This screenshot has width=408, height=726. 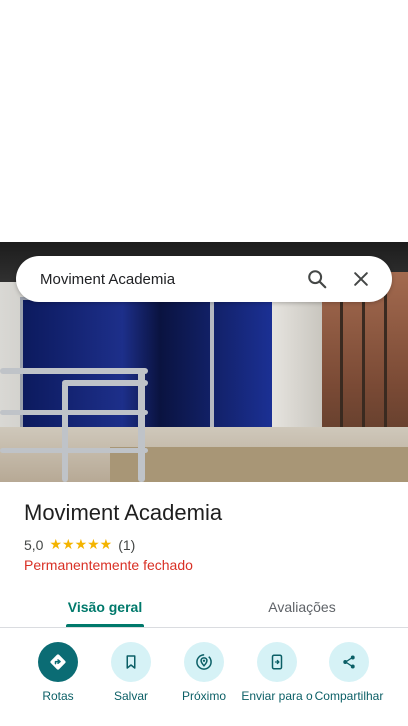 I want to click on share-button: Compartilhar, so click(x=349, y=672).